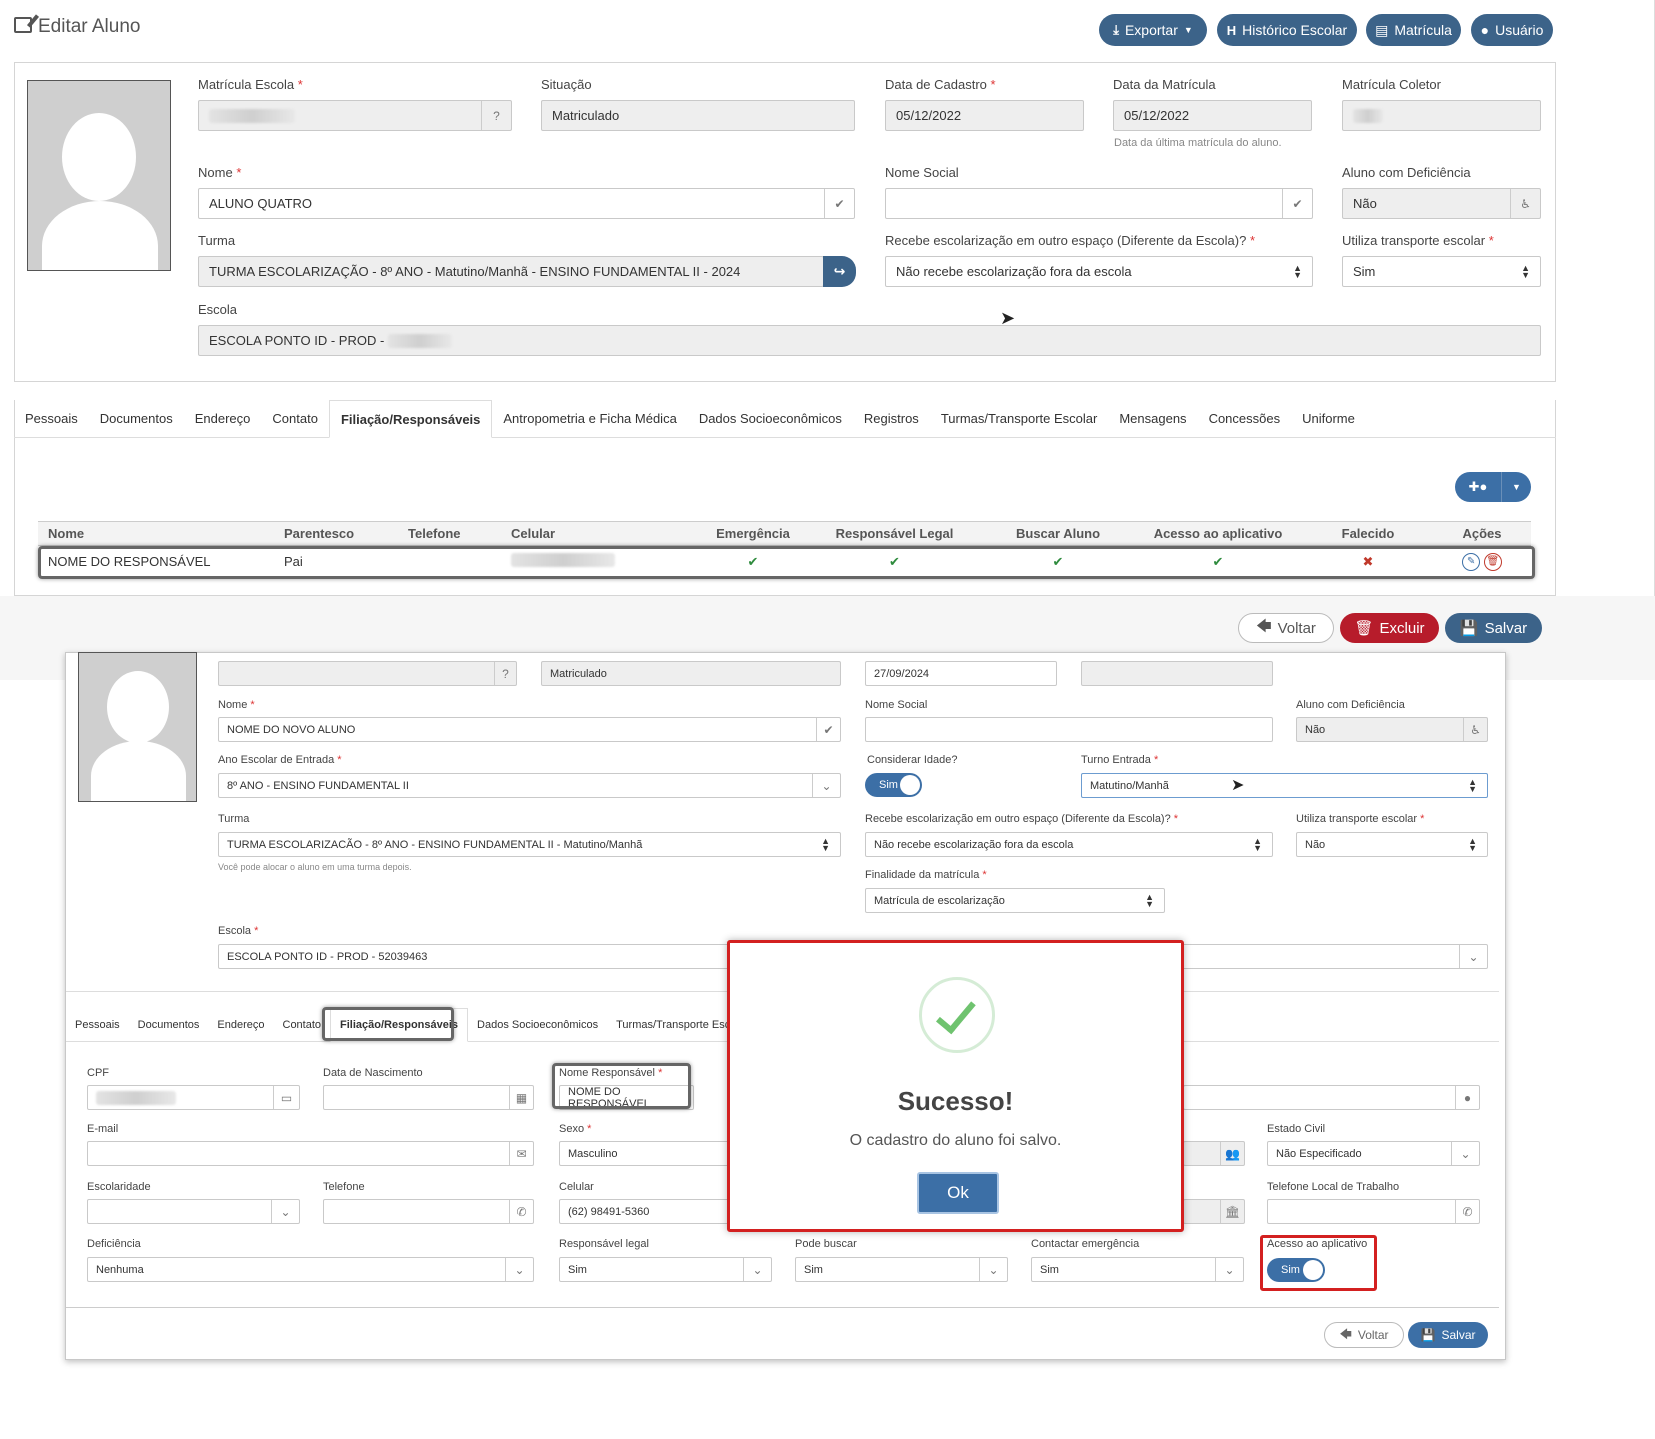  Describe the element at coordinates (410, 419) in the screenshot. I see `tab-filiacao-responsaveis: Filiação/Responsáveis` at that location.